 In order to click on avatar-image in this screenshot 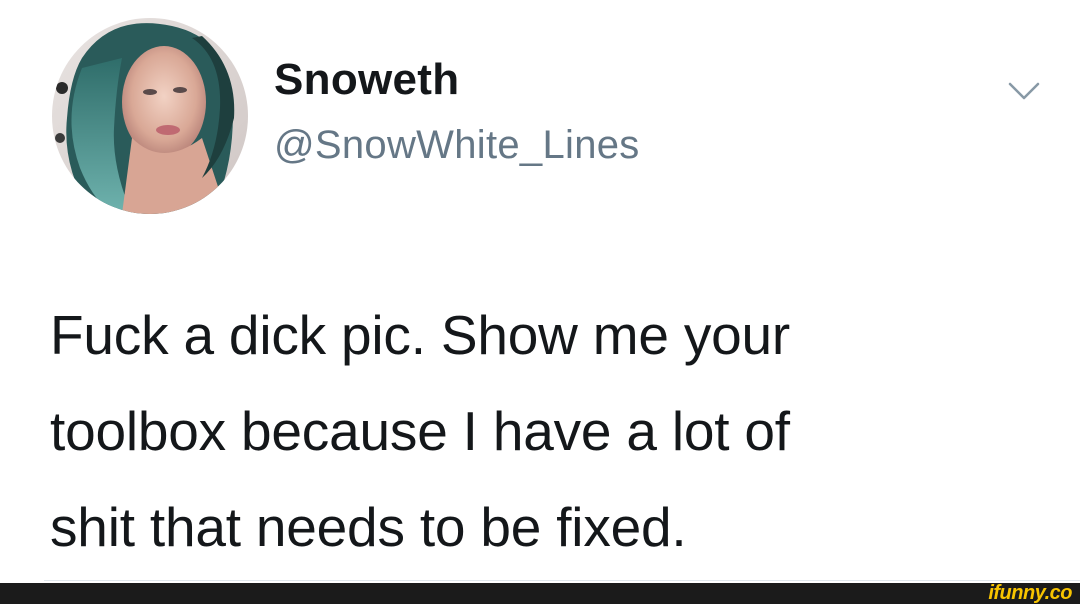, I will do `click(150, 116)`.